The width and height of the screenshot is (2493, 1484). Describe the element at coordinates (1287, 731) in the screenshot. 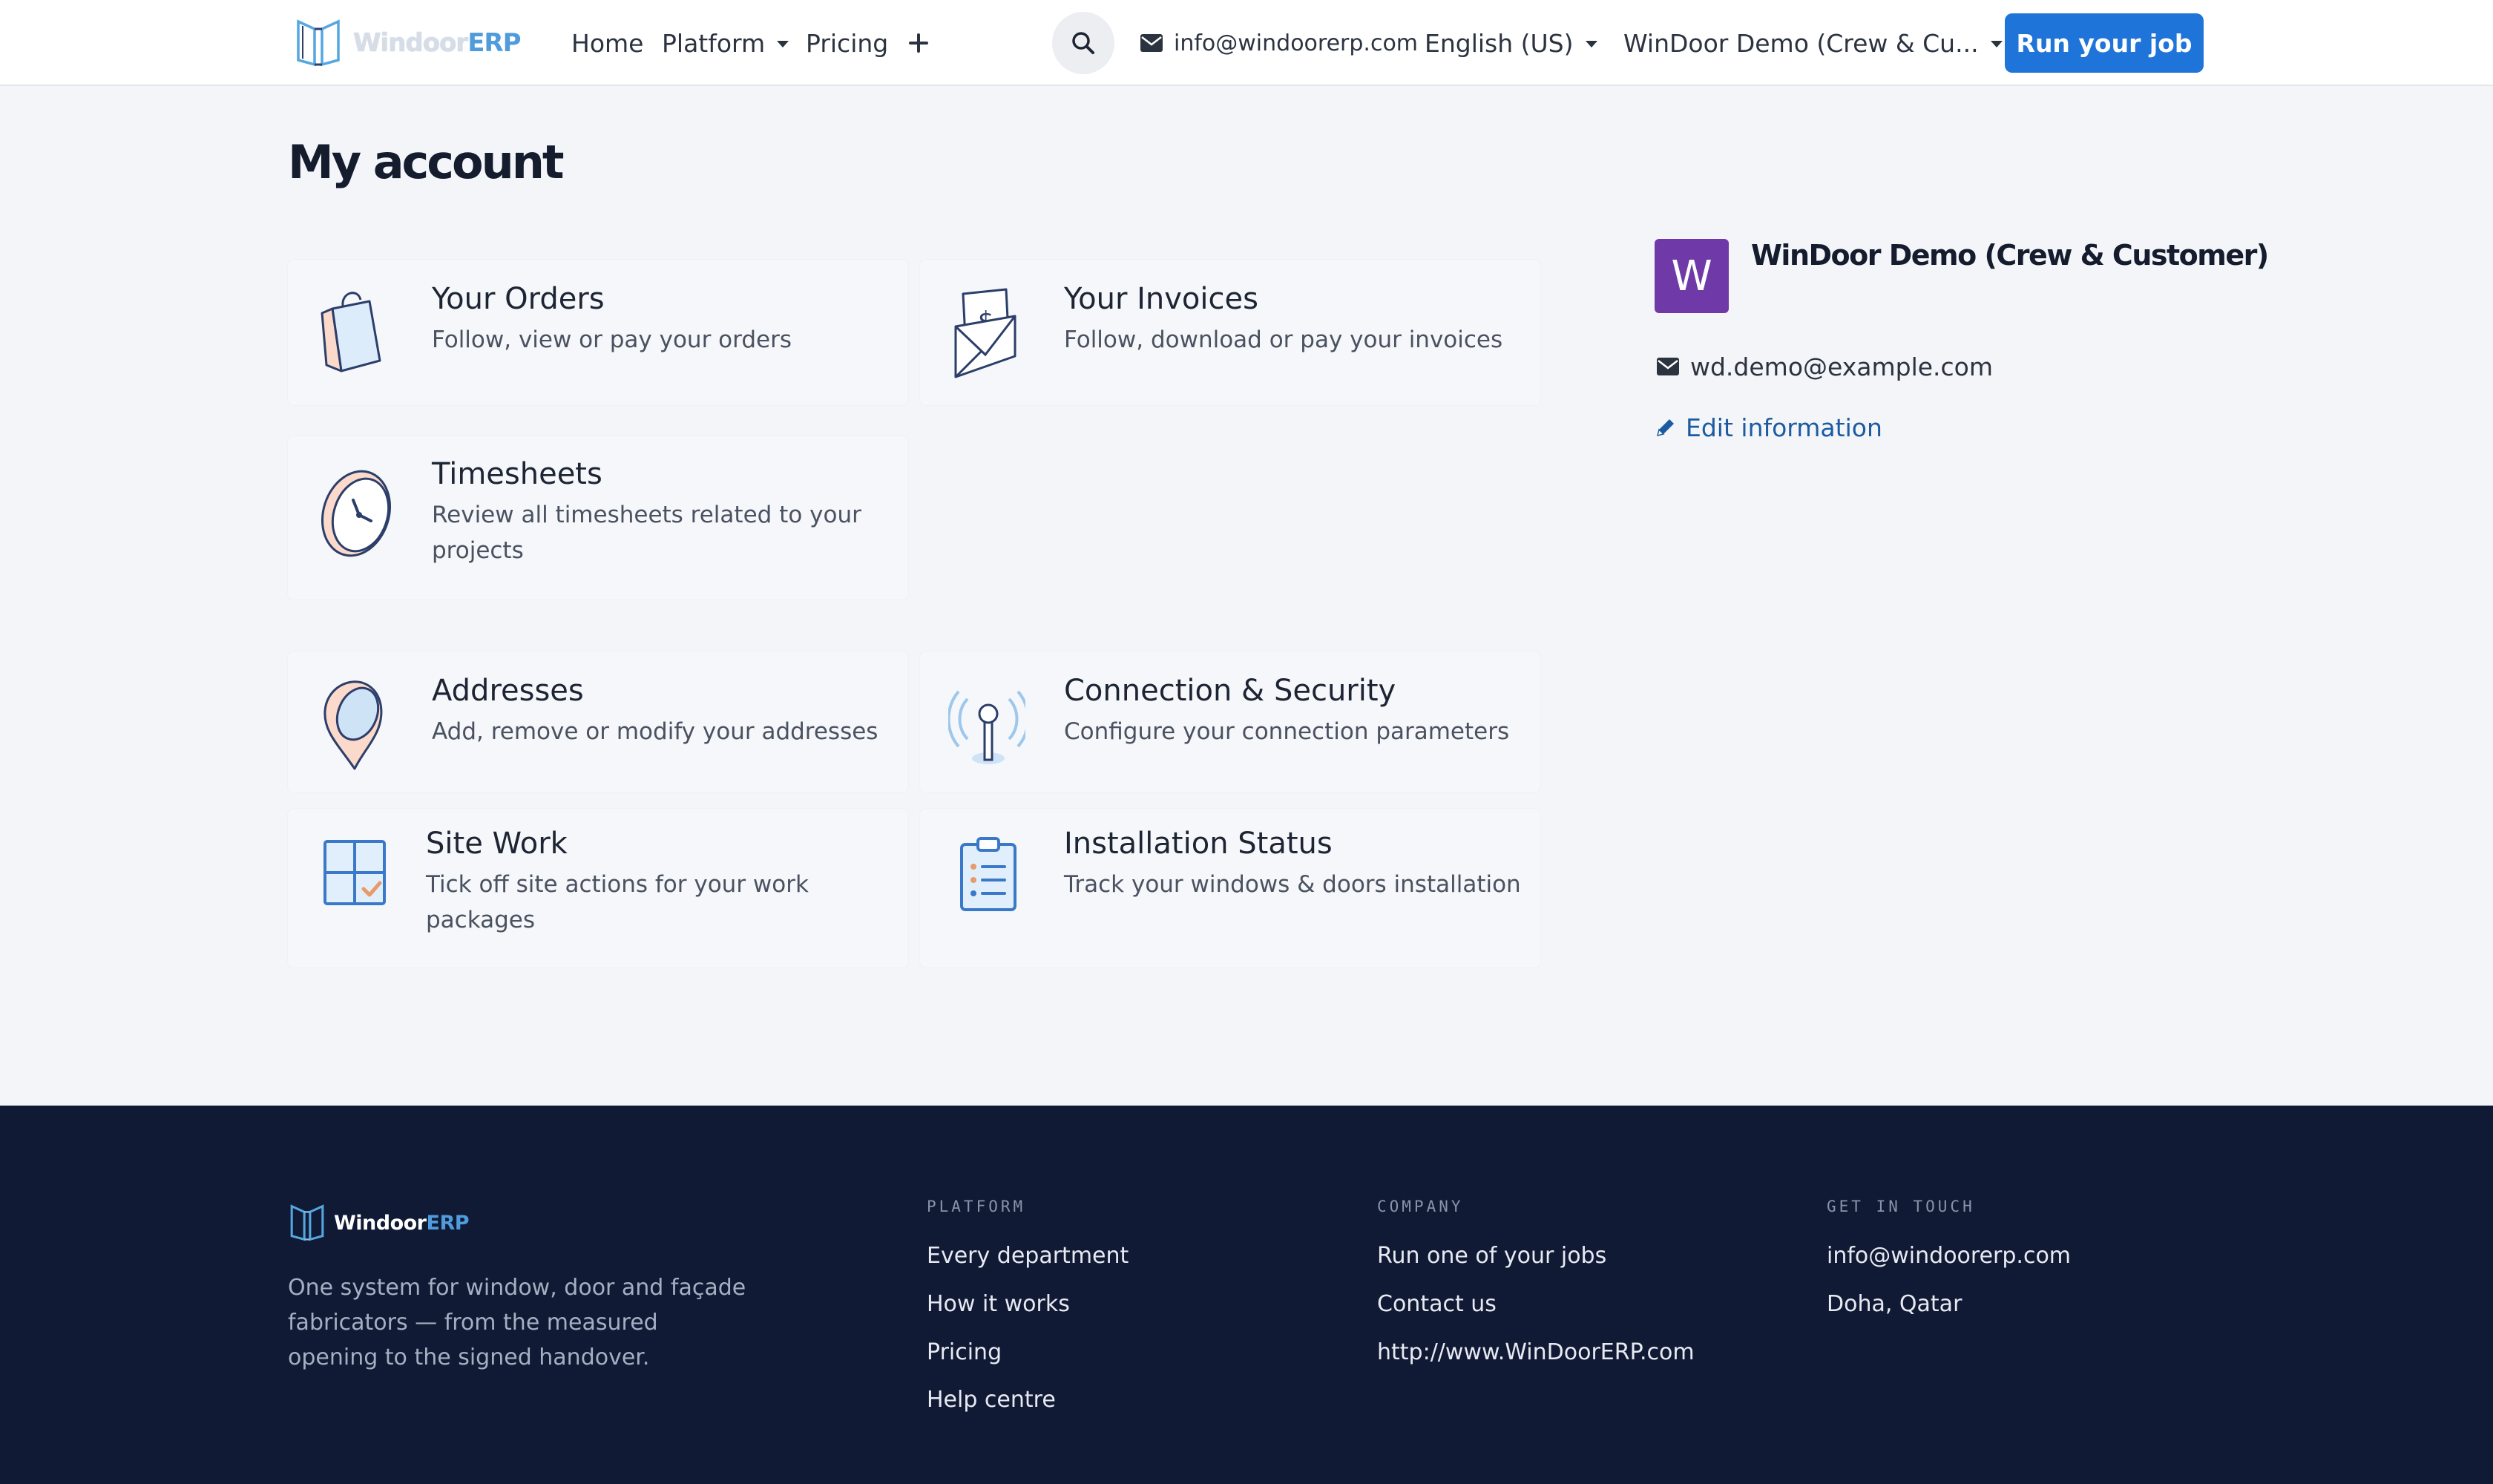

I see `card-description: Configure your connection parameters` at that location.